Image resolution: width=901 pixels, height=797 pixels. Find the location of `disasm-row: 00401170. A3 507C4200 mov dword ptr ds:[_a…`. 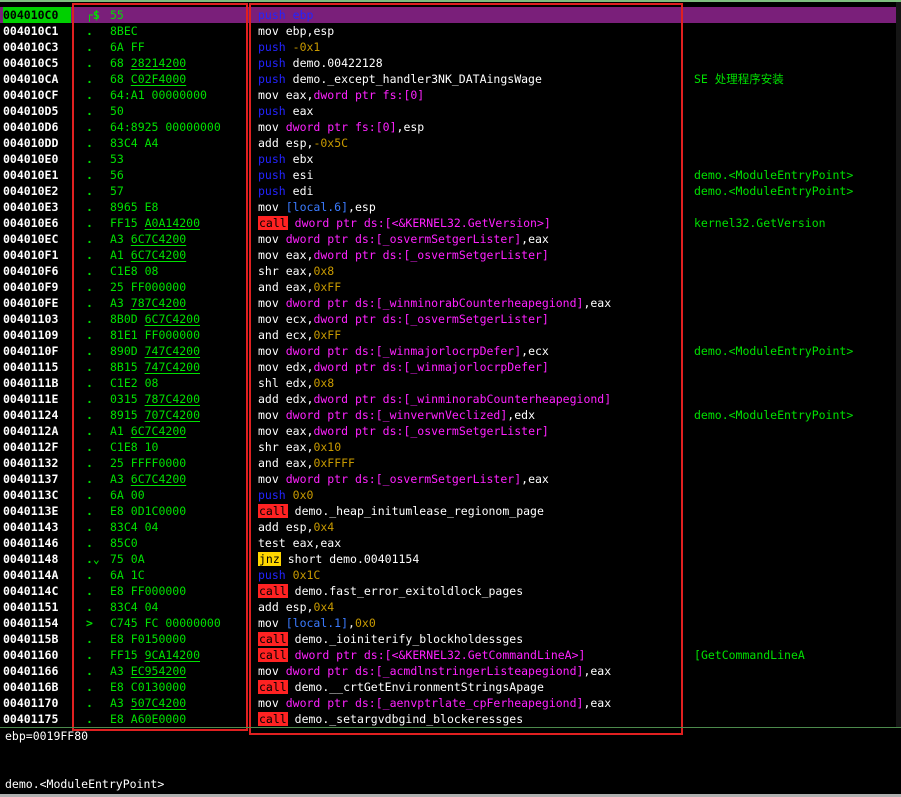

disasm-row: 00401170. A3 507C4200 mov dword ptr ds:[_a… is located at coordinates (450, 703).